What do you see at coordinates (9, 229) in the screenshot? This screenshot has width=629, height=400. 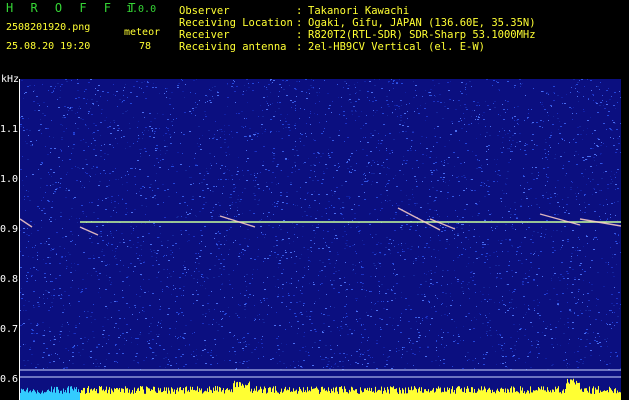 I see `y-tick: 0.9` at bounding box center [9, 229].